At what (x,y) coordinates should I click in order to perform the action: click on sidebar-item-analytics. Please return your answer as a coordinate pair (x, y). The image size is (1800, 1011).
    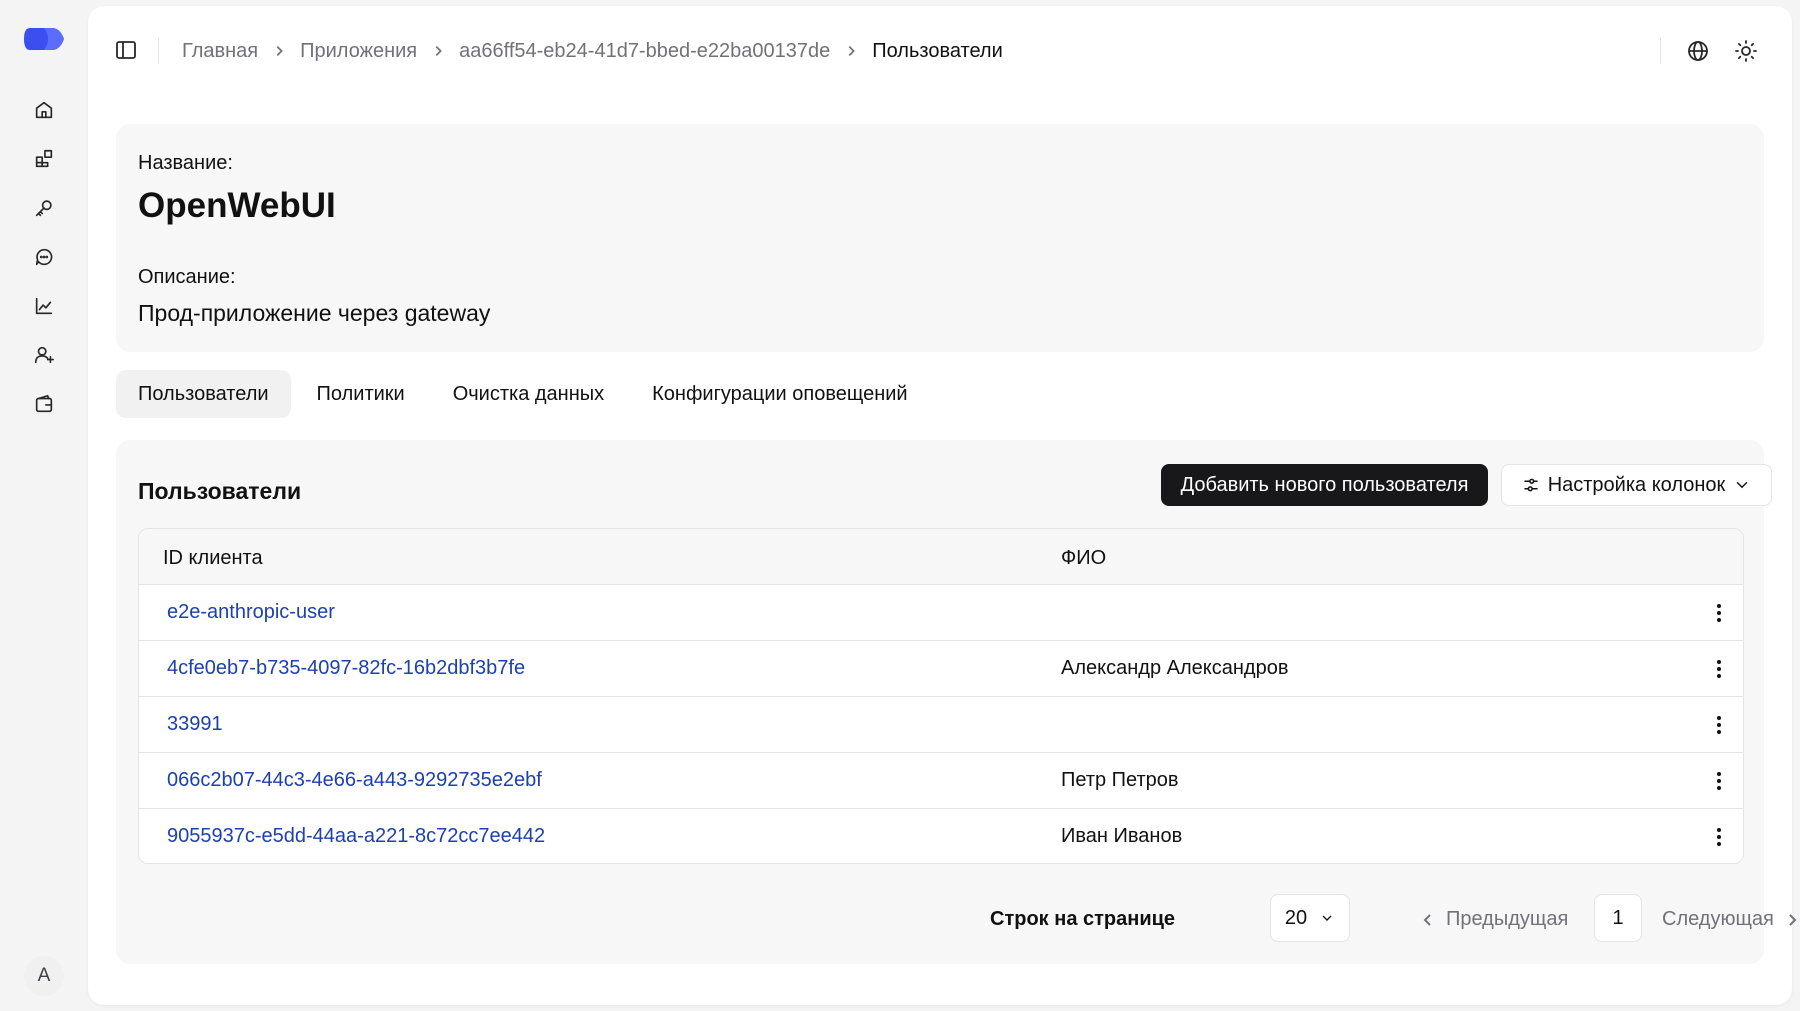
    Looking at the image, I should click on (44, 306).